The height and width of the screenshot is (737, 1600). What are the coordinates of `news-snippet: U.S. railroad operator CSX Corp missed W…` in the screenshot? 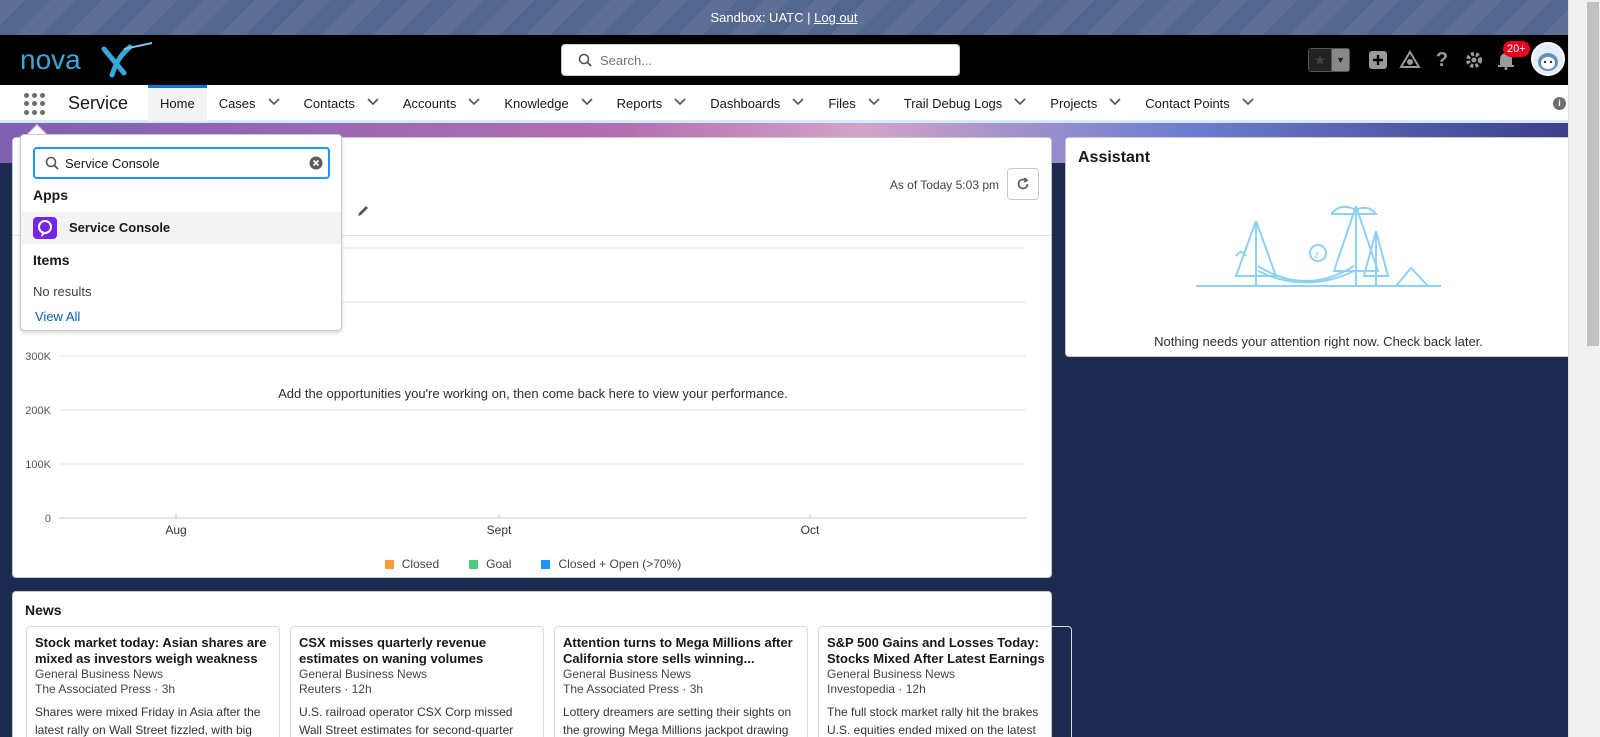 It's located at (406, 721).